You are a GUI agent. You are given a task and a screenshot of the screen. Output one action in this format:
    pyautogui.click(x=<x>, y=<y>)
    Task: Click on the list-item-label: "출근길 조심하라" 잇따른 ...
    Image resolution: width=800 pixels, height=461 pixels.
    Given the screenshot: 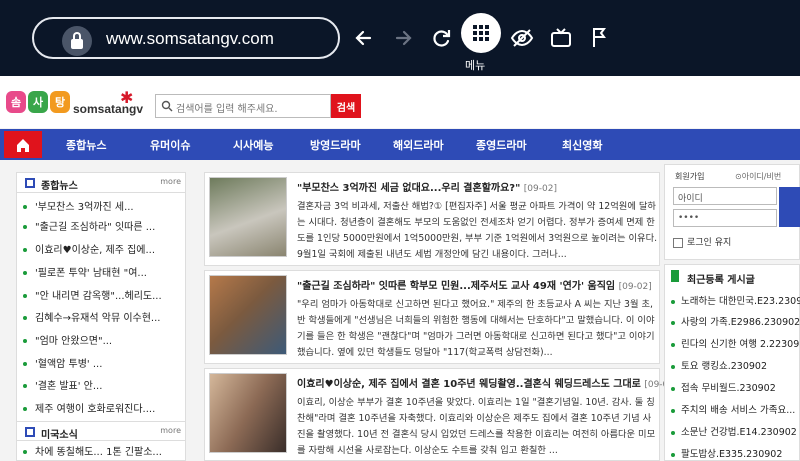 What is the action you would take?
    pyautogui.click(x=95, y=227)
    